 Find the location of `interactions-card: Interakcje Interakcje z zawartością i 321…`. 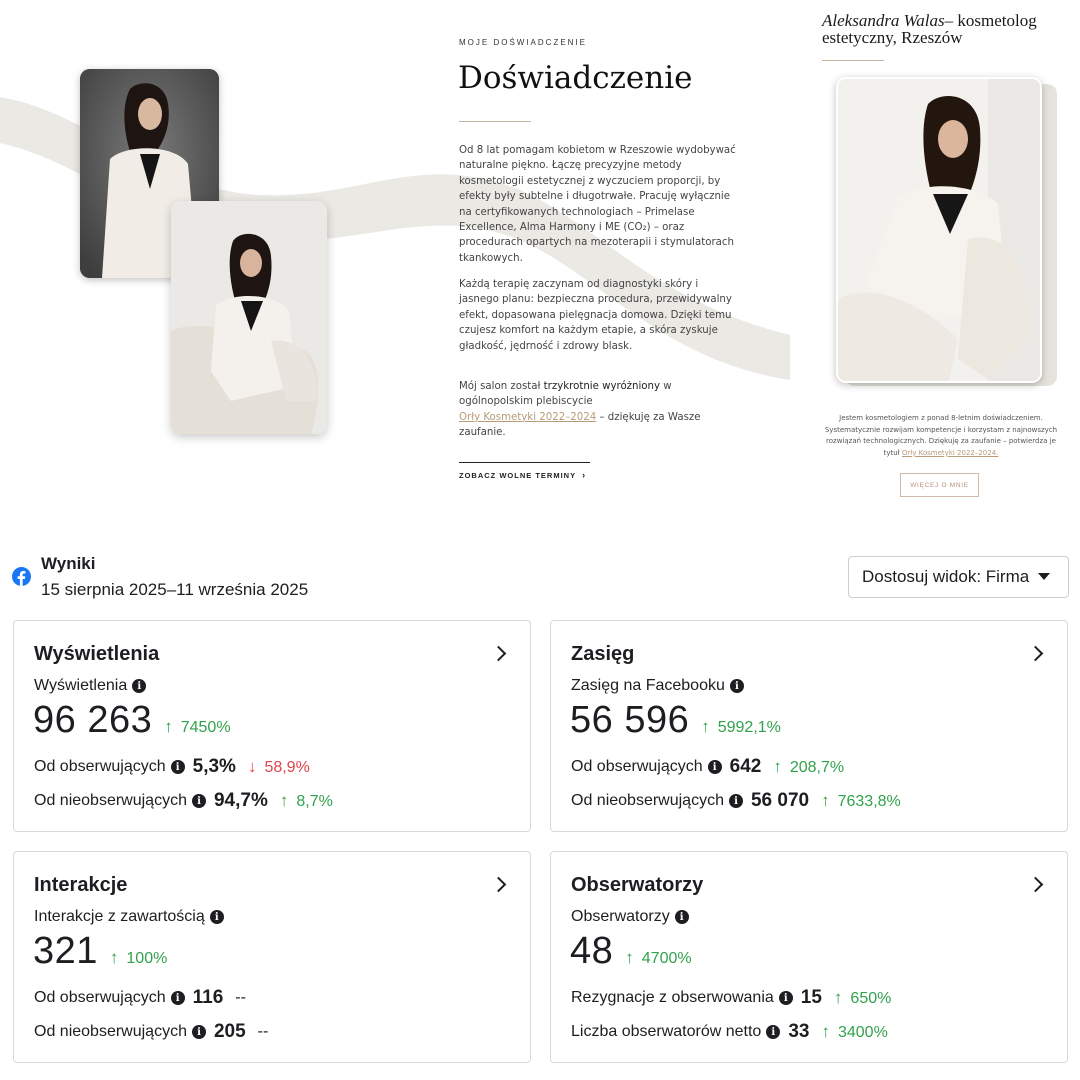

interactions-card: Interakcje Interakcje z zawartością i 321… is located at coordinates (272, 957).